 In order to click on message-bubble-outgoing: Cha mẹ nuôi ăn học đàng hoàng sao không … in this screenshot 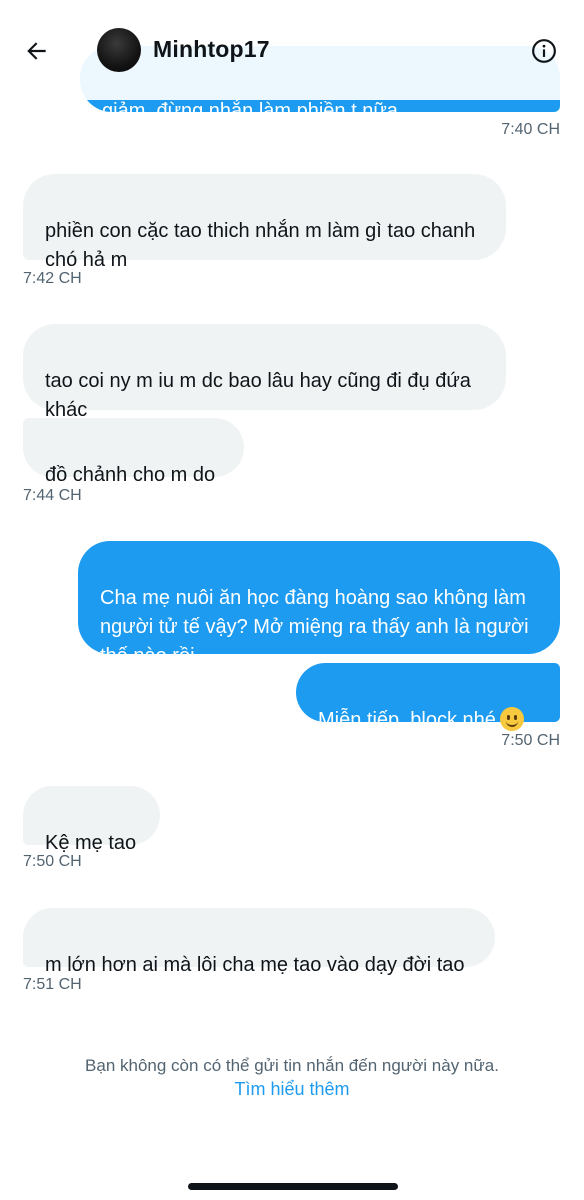, I will do `click(319, 604)`.